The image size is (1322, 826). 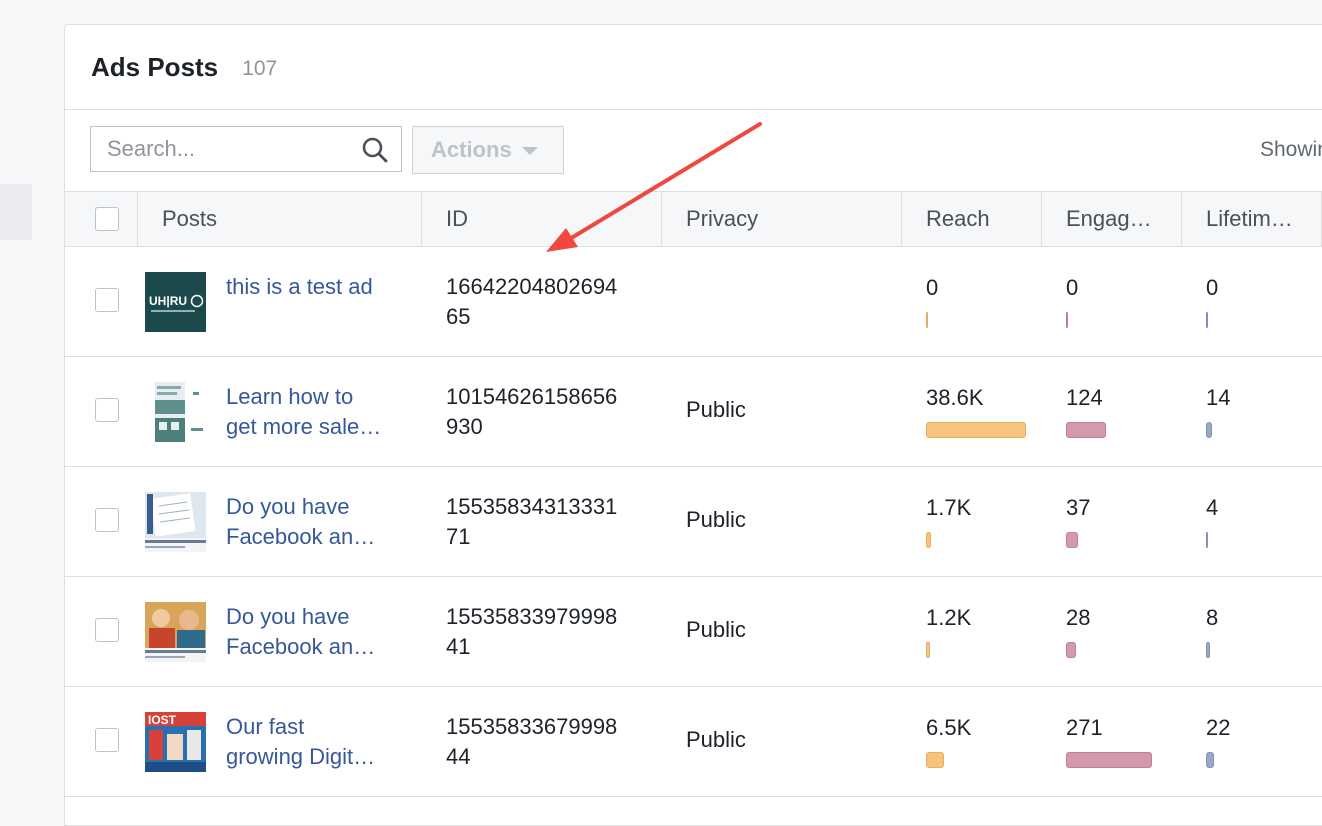 I want to click on post-thumbnail: IOST, so click(x=175, y=742).